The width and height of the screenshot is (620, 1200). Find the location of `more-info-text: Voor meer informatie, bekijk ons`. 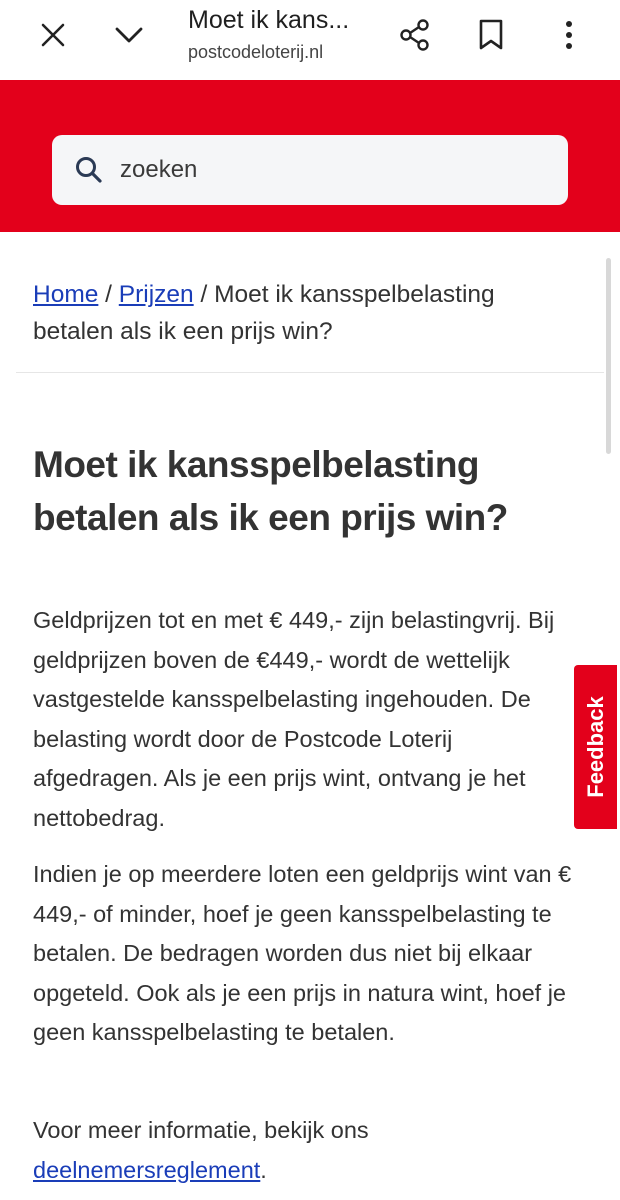

more-info-text: Voor meer informatie, bekijk ons is located at coordinates (201, 1130).